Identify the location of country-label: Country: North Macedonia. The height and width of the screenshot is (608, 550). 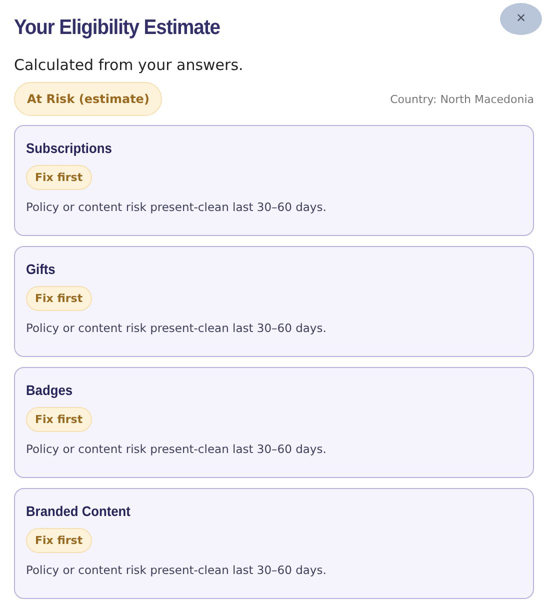
(462, 99).